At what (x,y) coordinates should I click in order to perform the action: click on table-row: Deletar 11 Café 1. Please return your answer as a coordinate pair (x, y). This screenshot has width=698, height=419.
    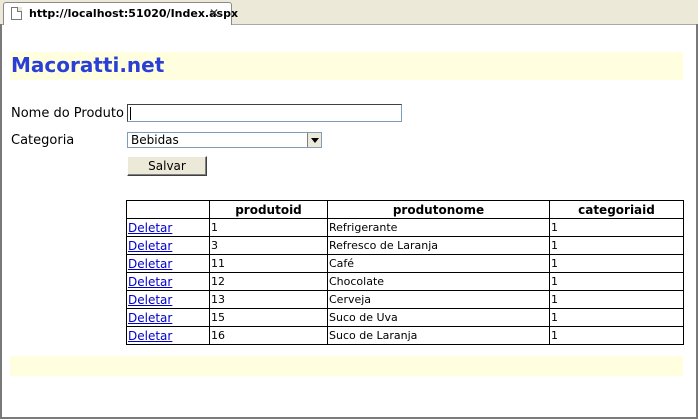
    Looking at the image, I should click on (405, 263).